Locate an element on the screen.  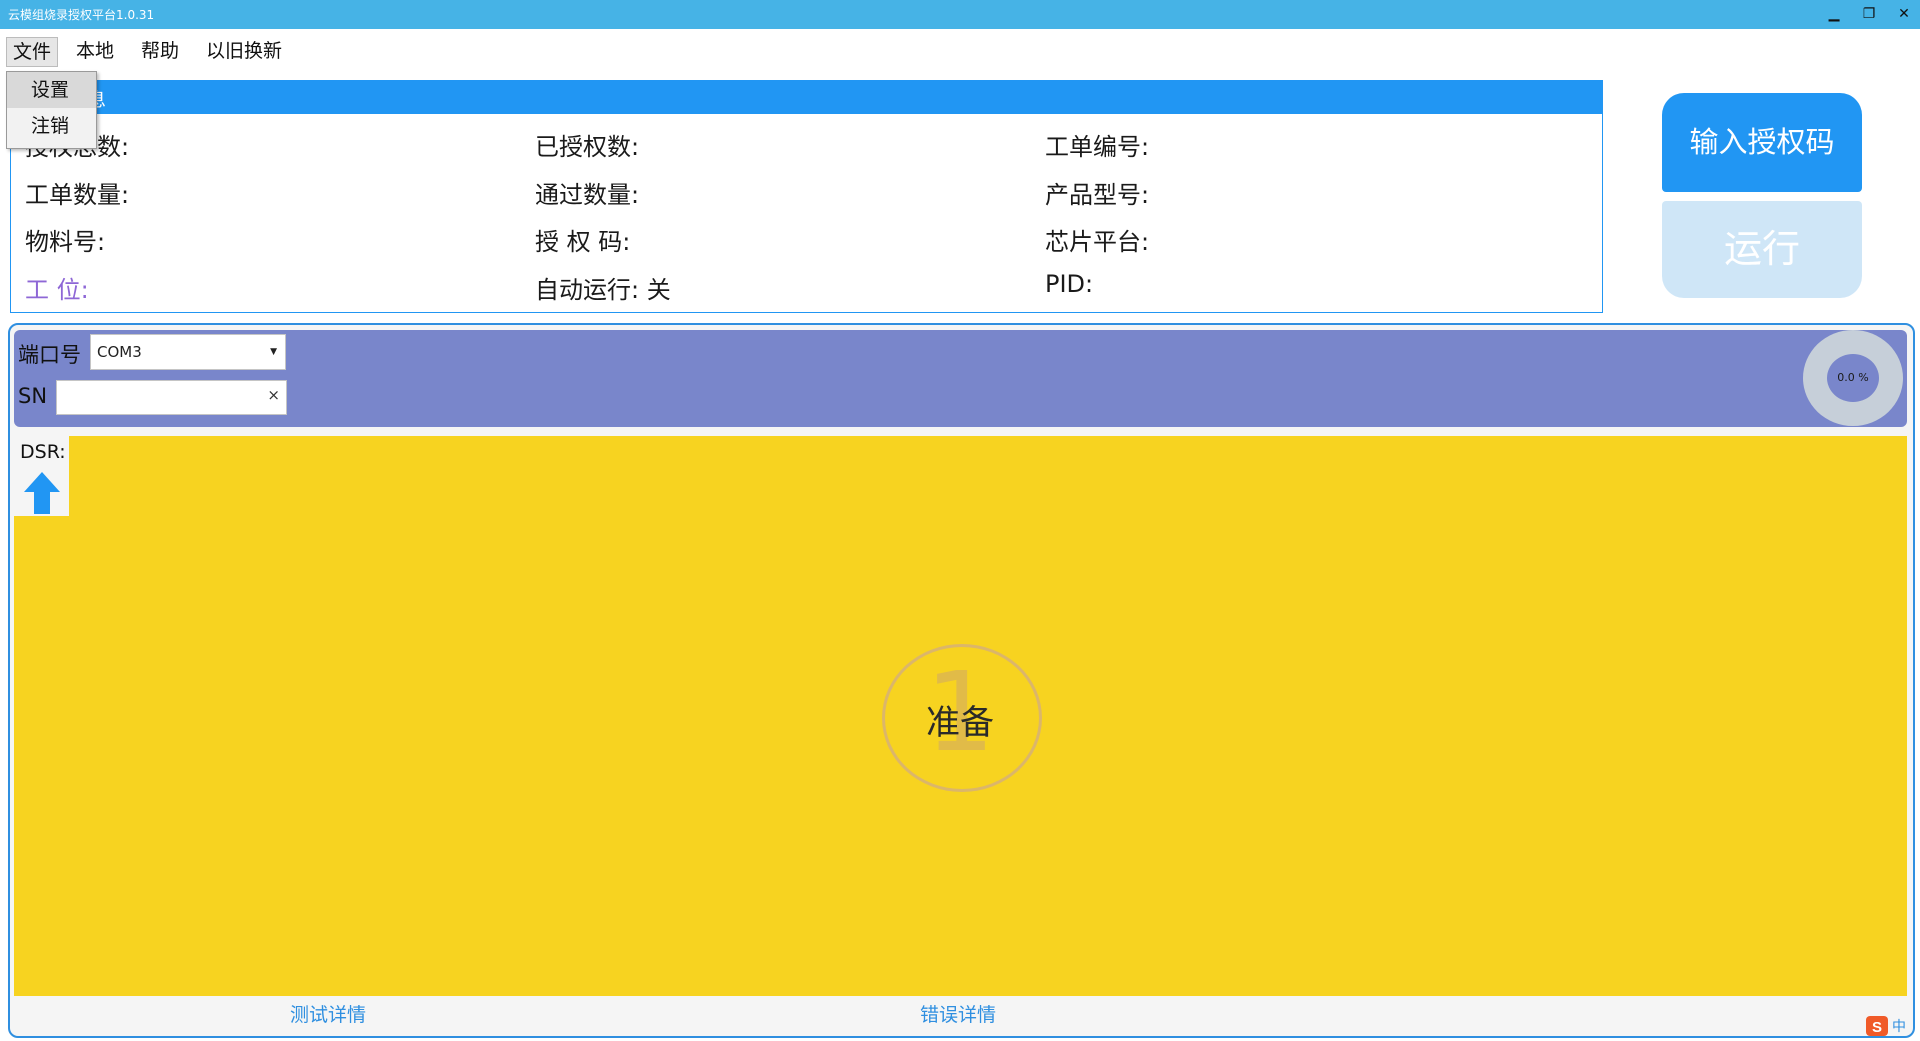
port-select: COM3 ▼ is located at coordinates (188, 352).